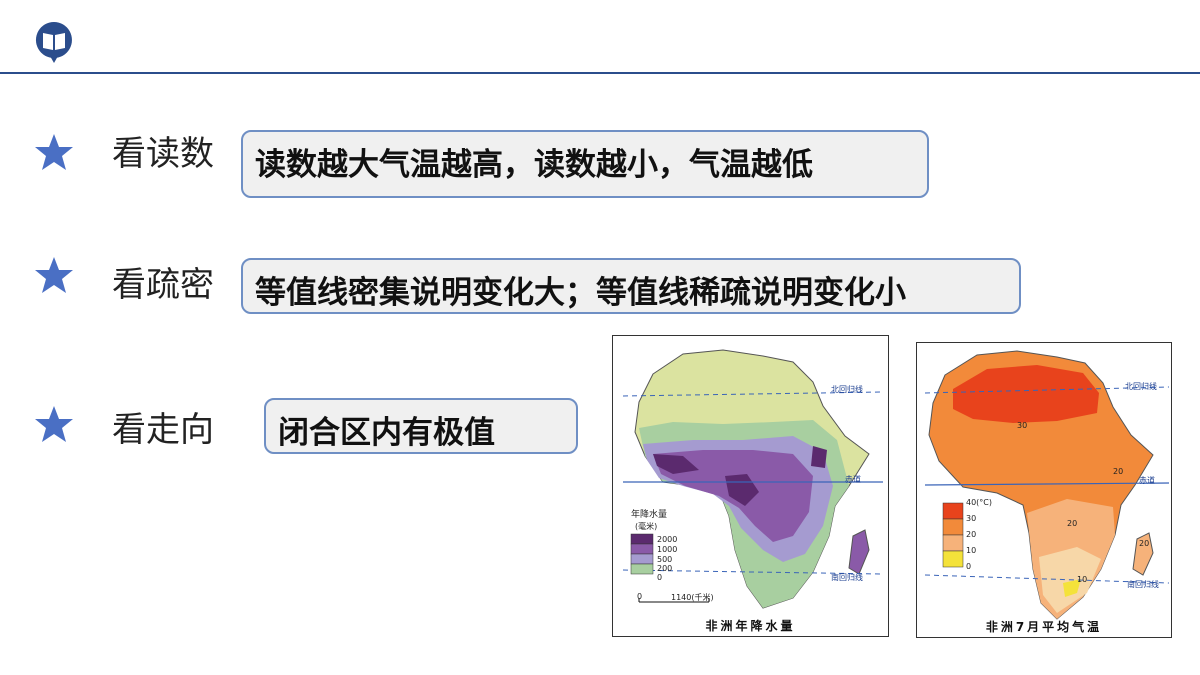  Describe the element at coordinates (1082, 579) in the screenshot. I see `isotherm-label: 10` at that location.